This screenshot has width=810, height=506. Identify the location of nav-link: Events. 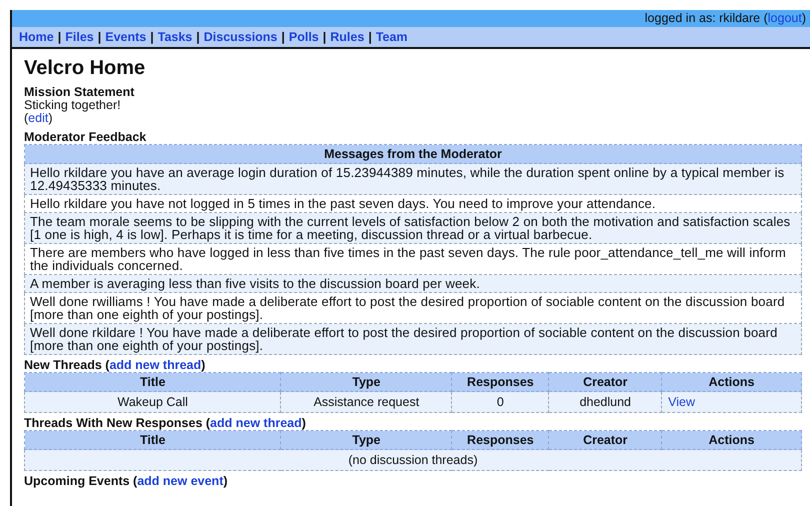
(125, 37).